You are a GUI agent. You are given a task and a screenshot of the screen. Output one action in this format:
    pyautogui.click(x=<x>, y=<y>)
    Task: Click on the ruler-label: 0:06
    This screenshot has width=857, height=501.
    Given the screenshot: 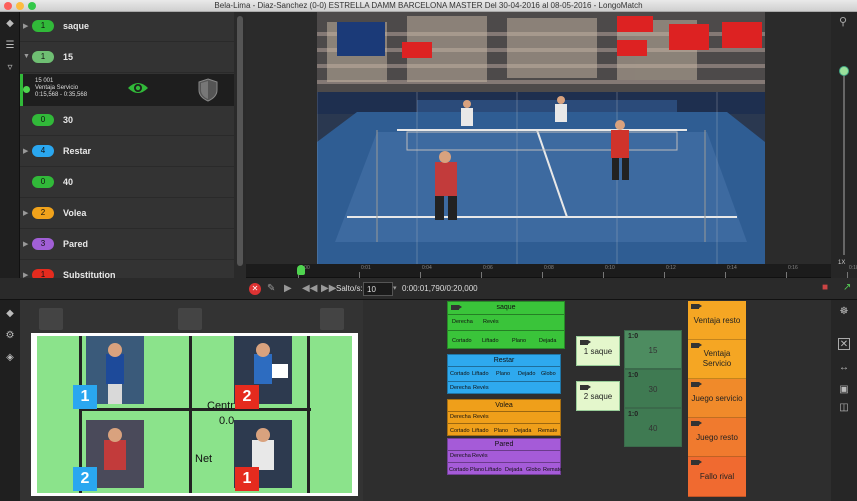 What is the action you would take?
    pyautogui.click(x=488, y=268)
    